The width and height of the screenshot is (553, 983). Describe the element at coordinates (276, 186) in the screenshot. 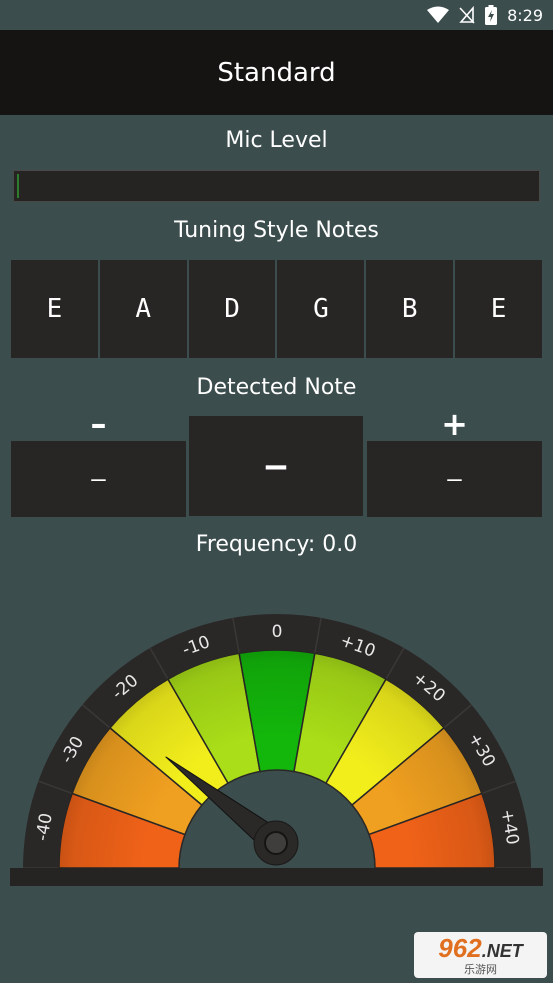

I see `mic-level-meter` at that location.